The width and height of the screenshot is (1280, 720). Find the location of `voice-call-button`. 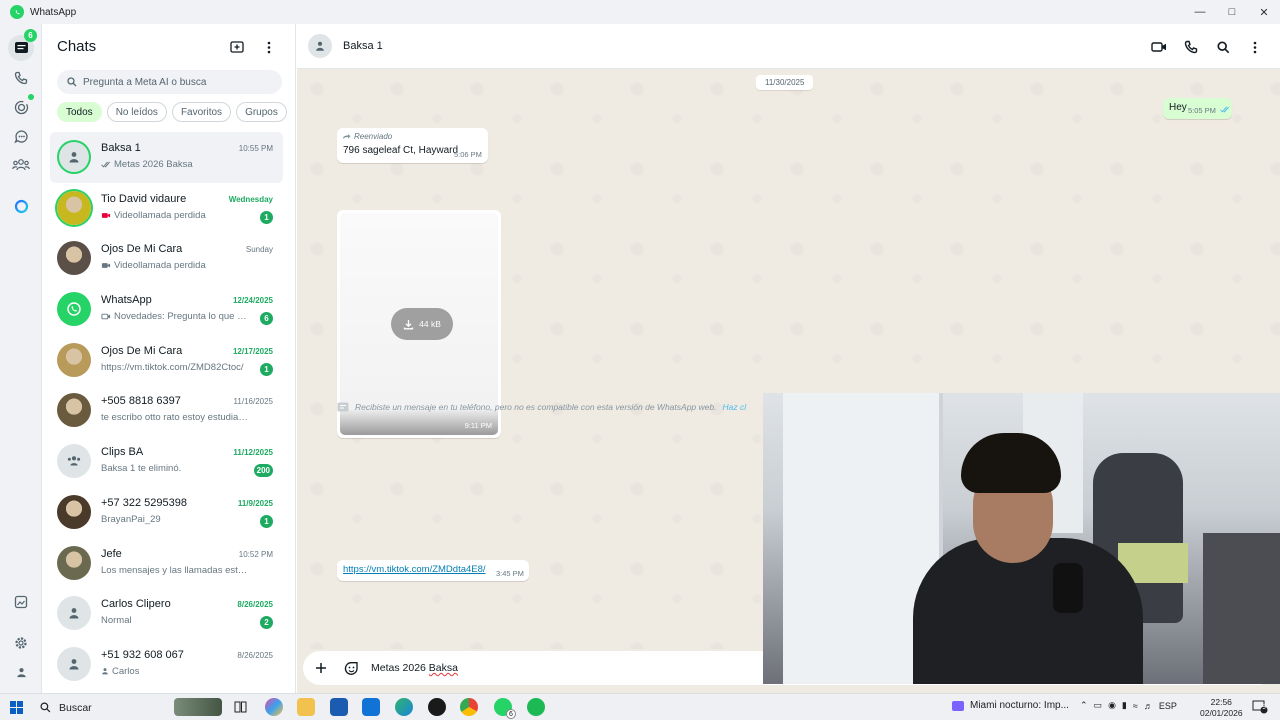

voice-call-button is located at coordinates (1191, 47).